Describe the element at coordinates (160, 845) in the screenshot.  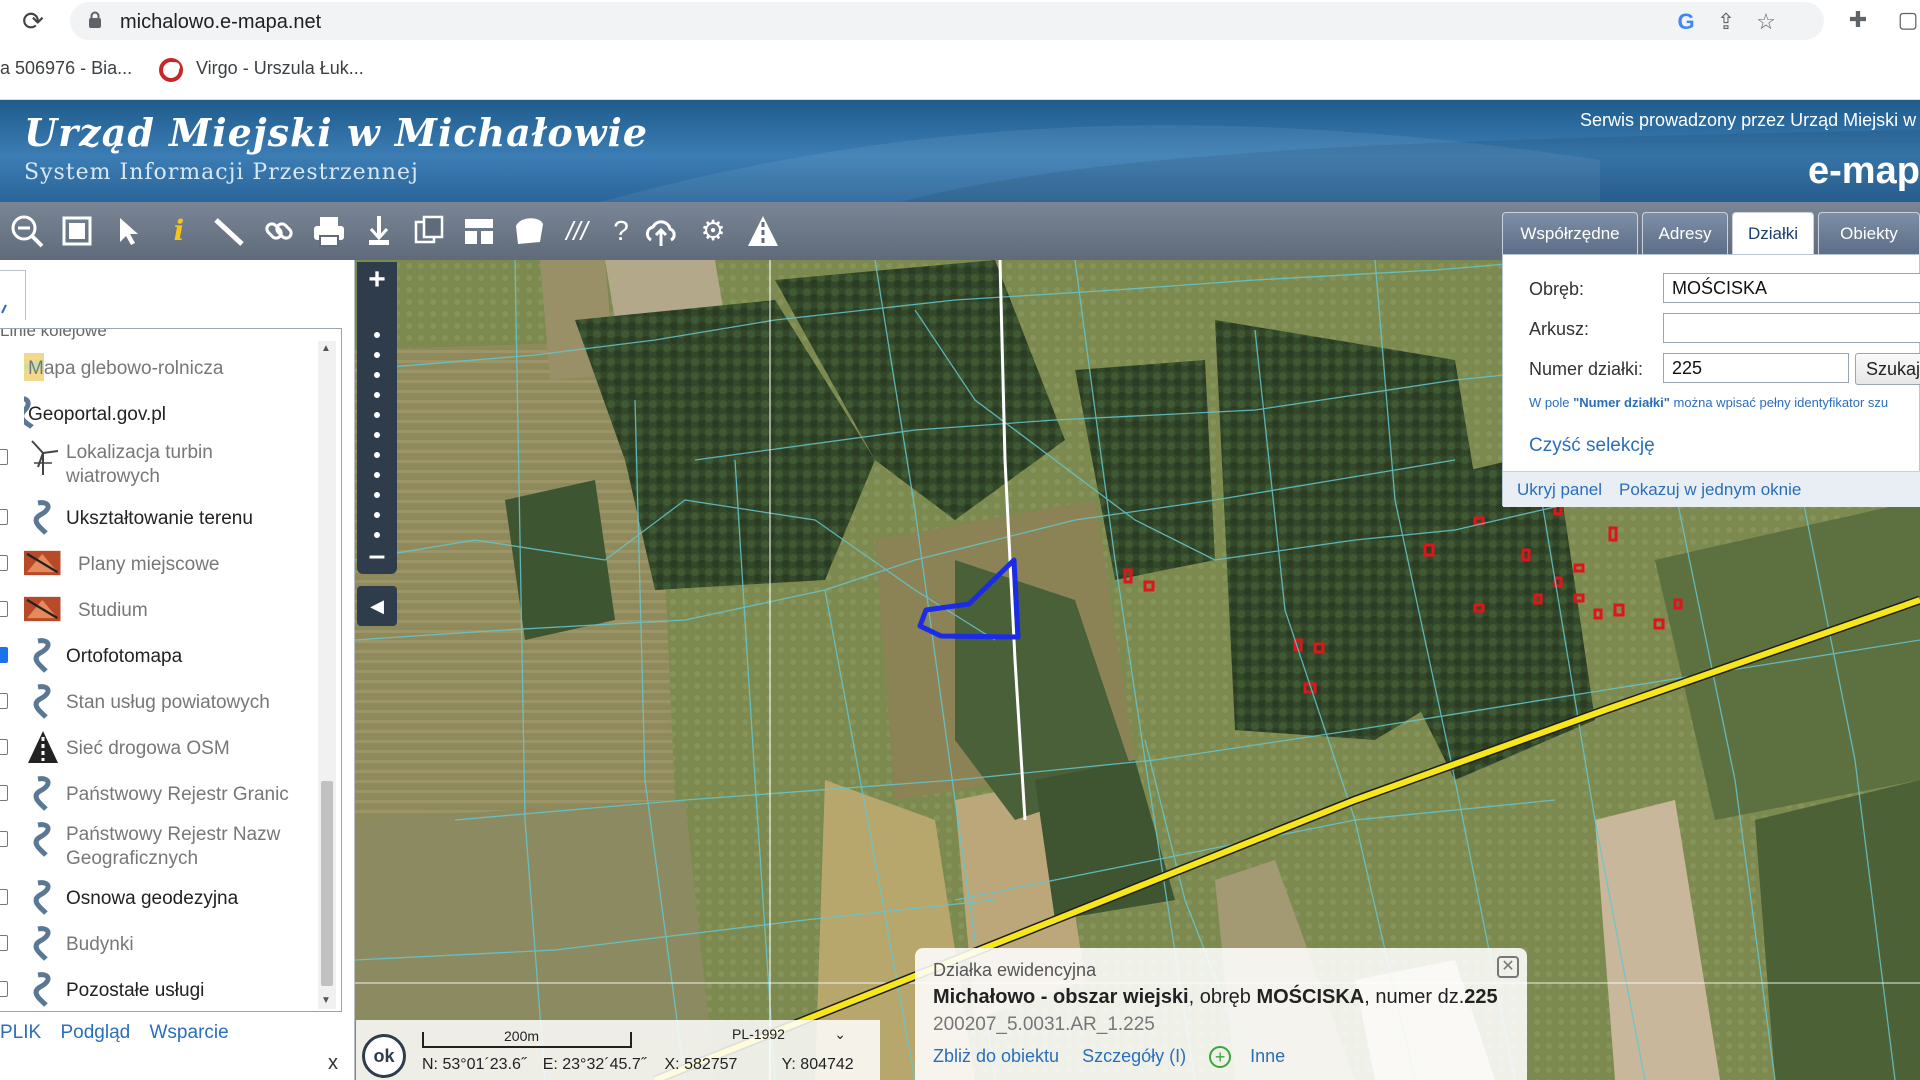
I see `layer-item: Państwowy Rejestr Nazw Geograficznych` at that location.